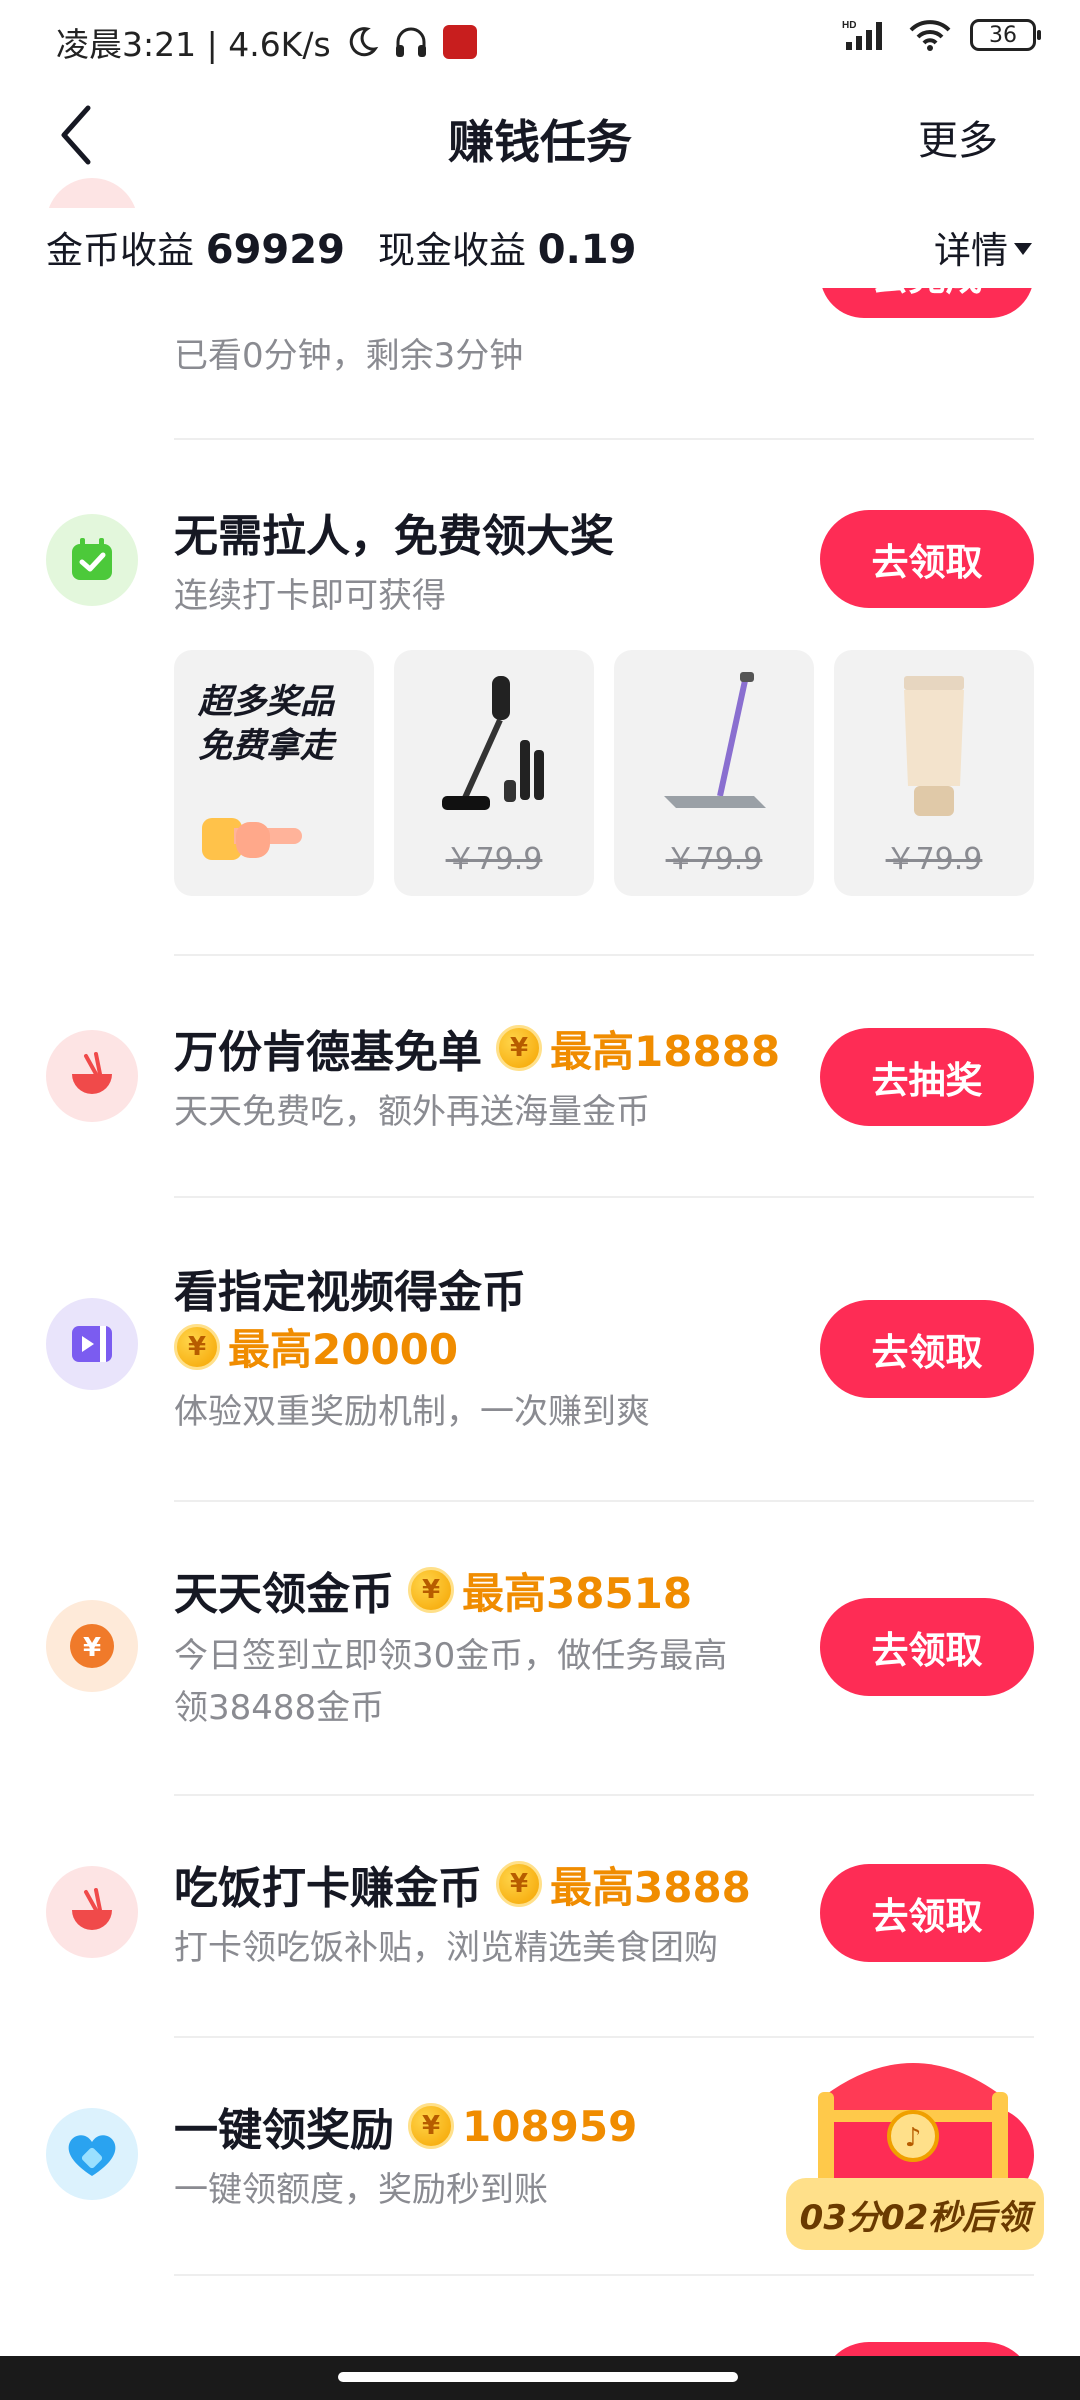 The image size is (1080, 2400). Describe the element at coordinates (363, 42) in the screenshot. I see `moon-icon` at that location.